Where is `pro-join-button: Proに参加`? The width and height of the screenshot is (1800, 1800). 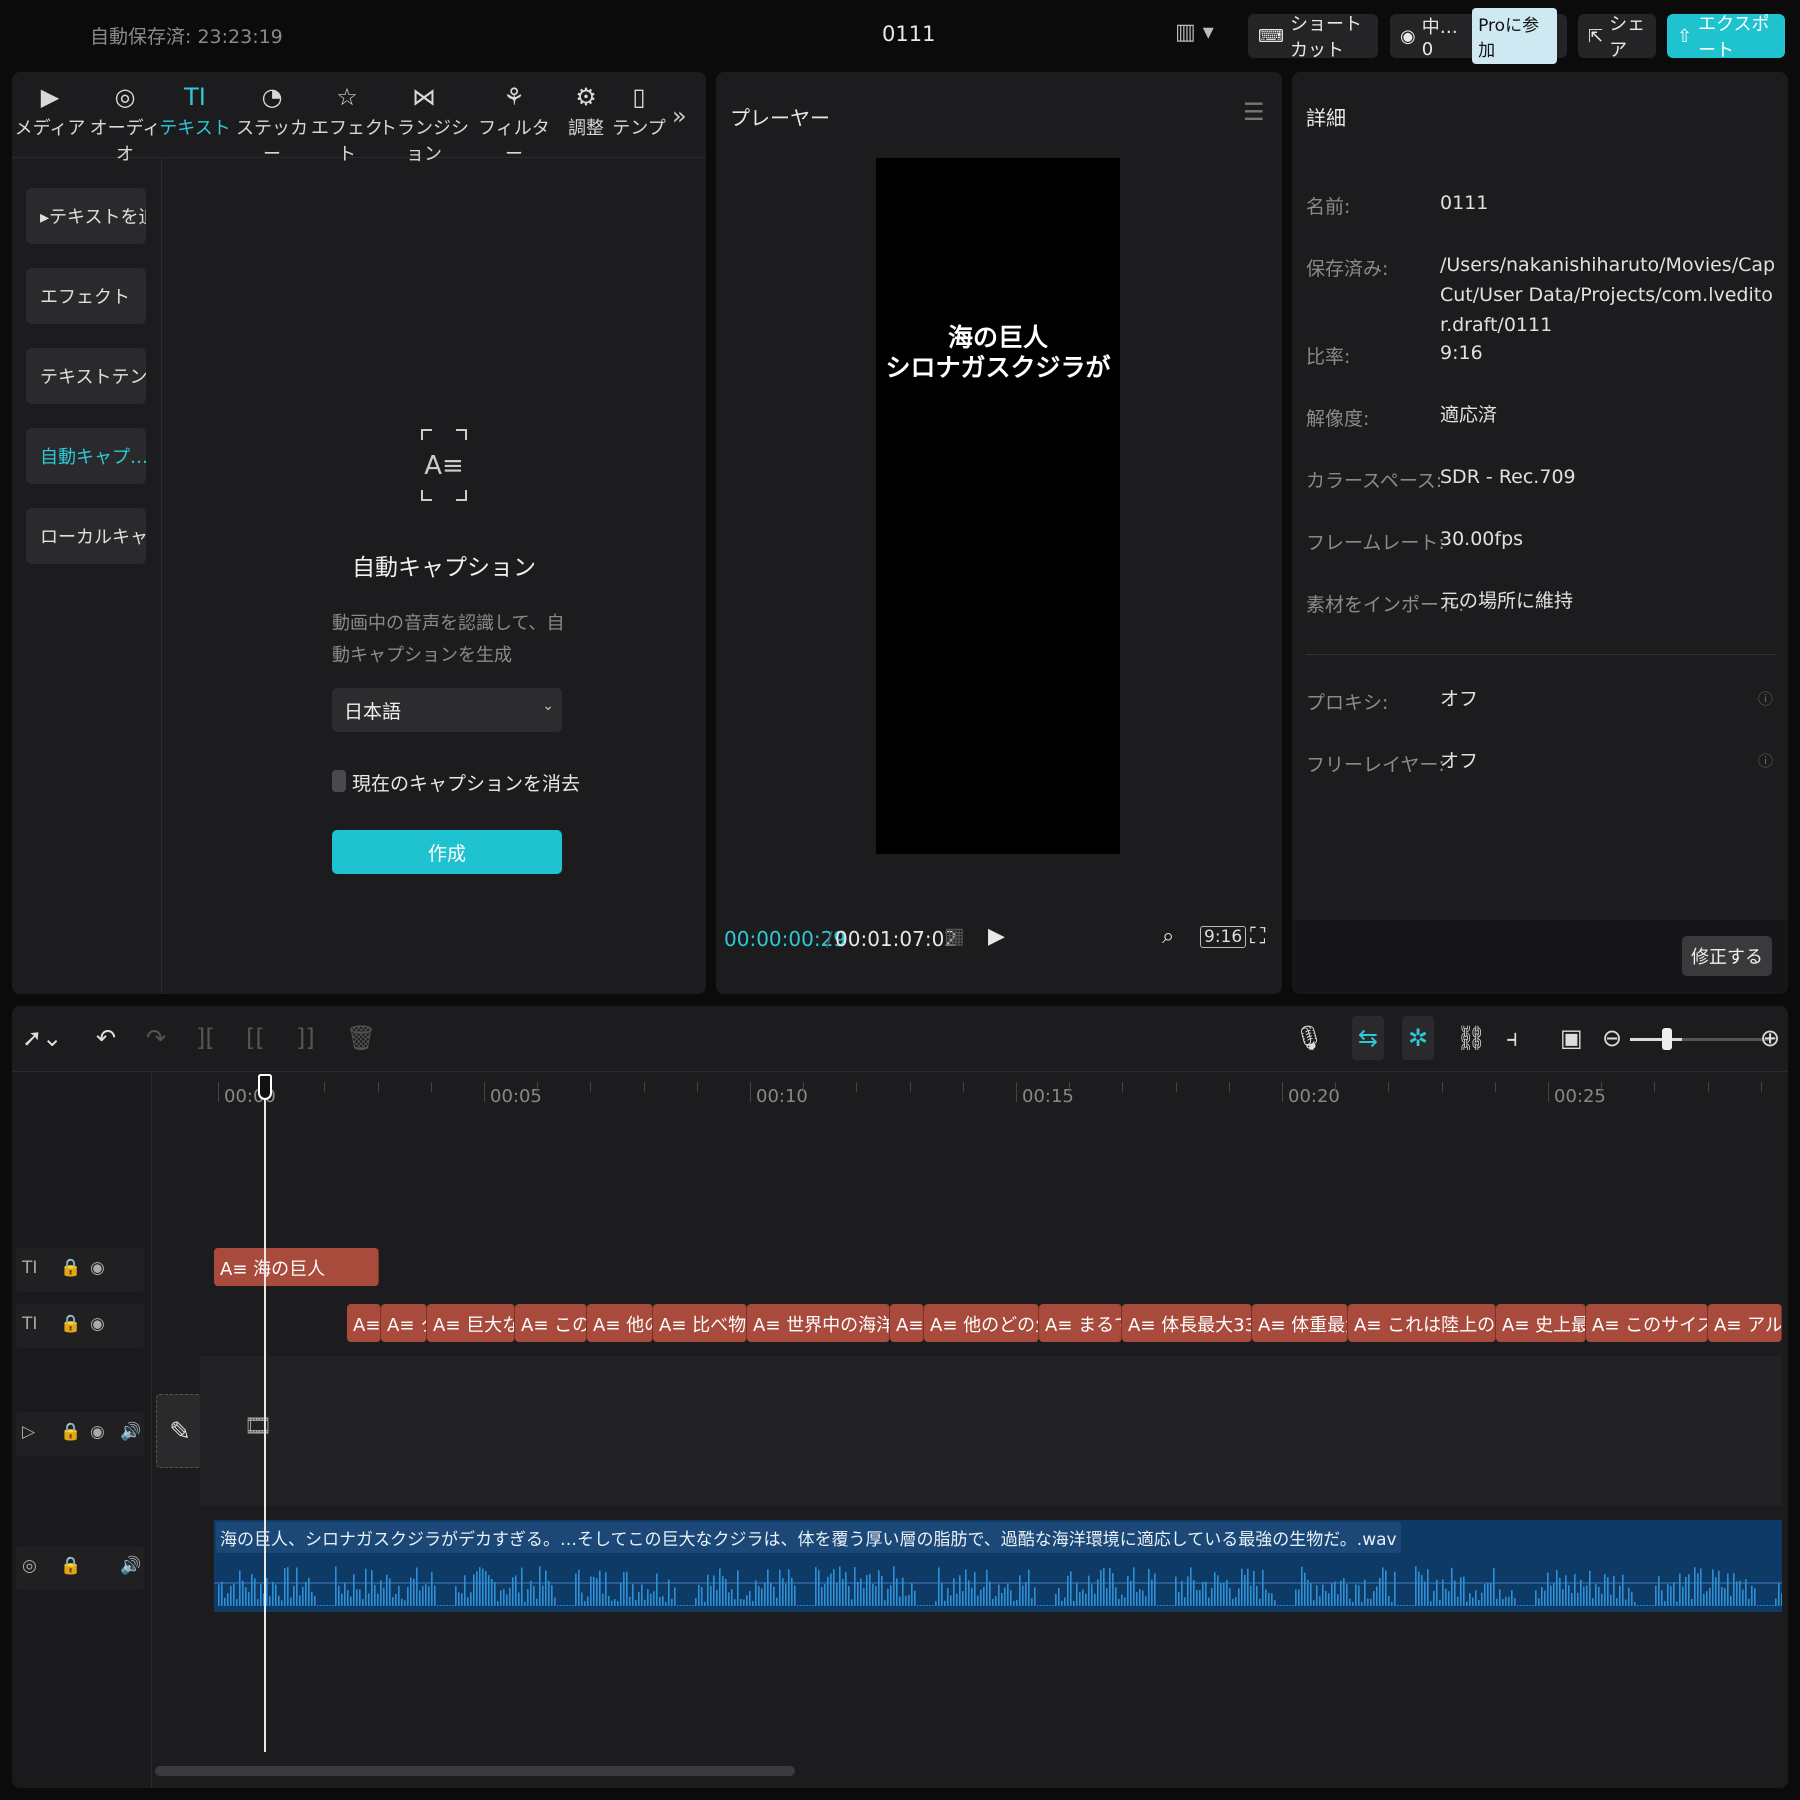
pro-join-button: Proに参加 is located at coordinates (1514, 36).